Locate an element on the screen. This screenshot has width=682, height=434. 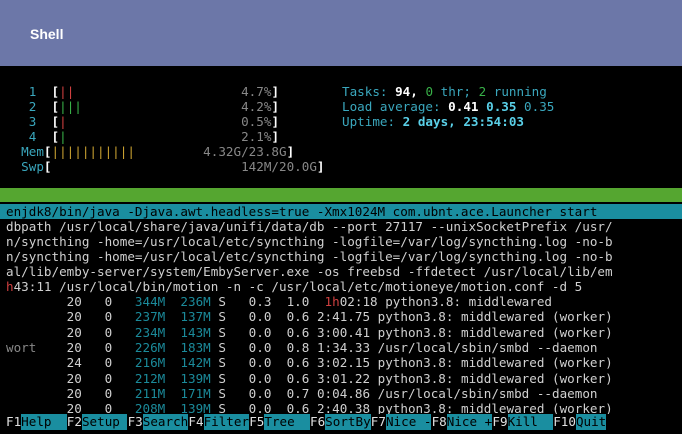
fkey-f5: F5Tree is located at coordinates (279, 422).